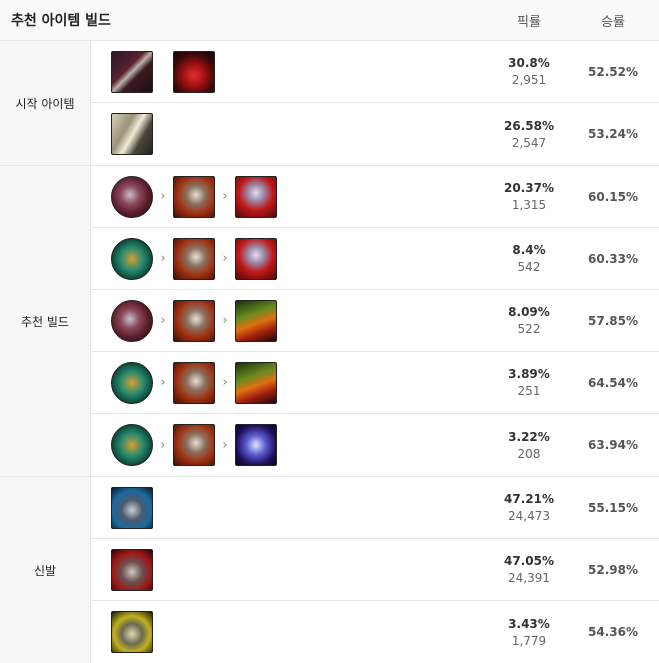 This screenshot has width=659, height=663. Describe the element at coordinates (613, 20) in the screenshot. I see `win-rate-header: 승률` at that location.